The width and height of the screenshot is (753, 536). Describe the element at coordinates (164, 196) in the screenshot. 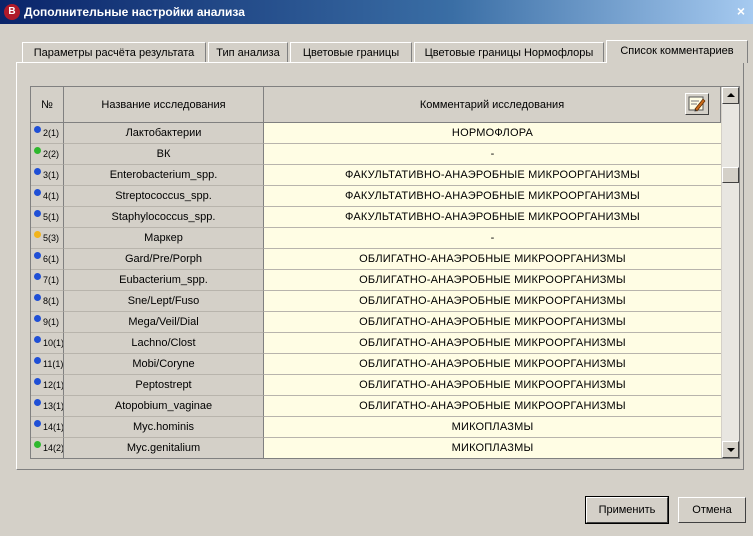

I see `row-name-cell: Streptococcus_spp.` at that location.